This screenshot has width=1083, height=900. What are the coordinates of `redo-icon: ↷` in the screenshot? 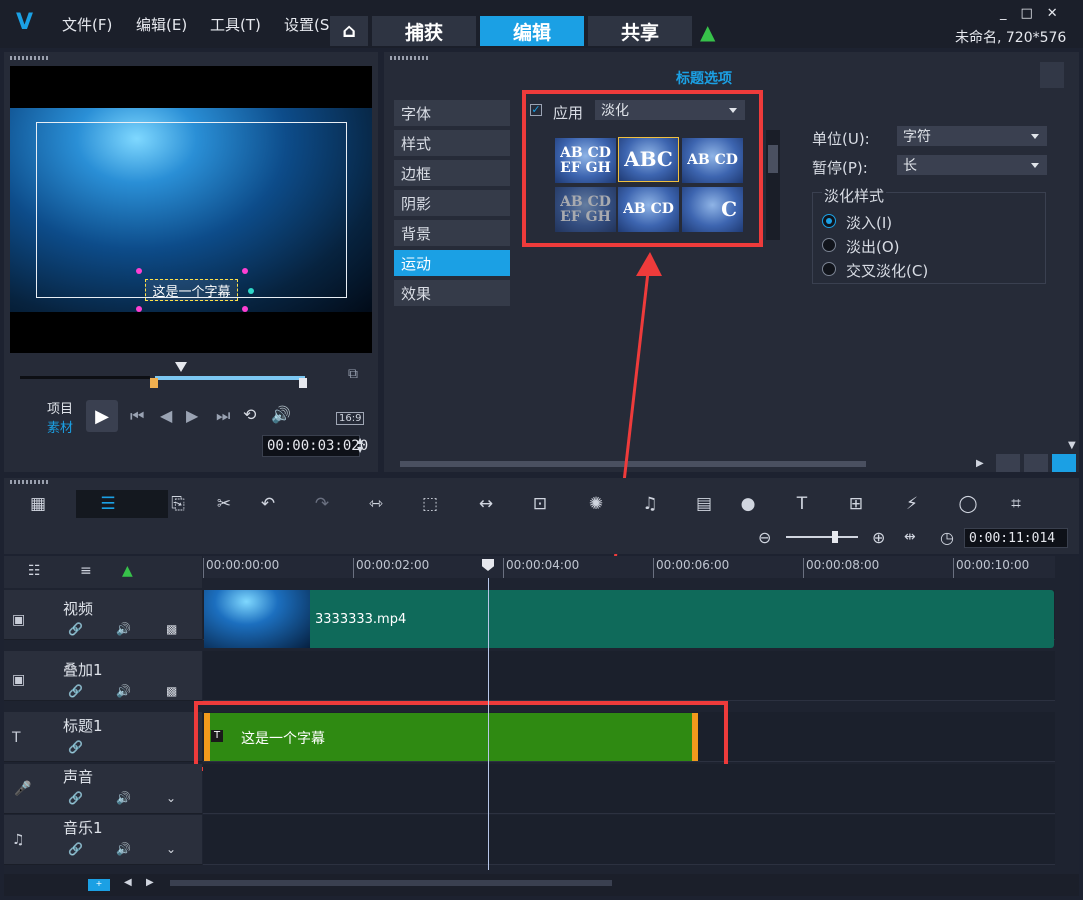 It's located at (322, 504).